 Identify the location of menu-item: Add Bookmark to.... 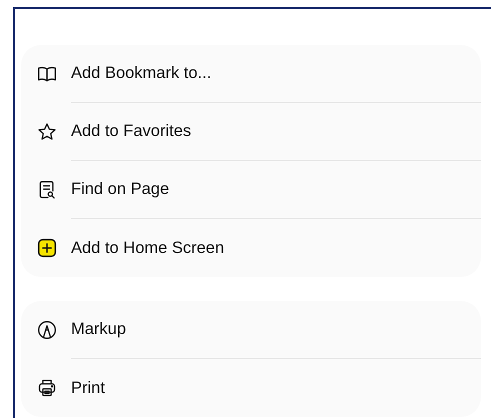
(259, 74).